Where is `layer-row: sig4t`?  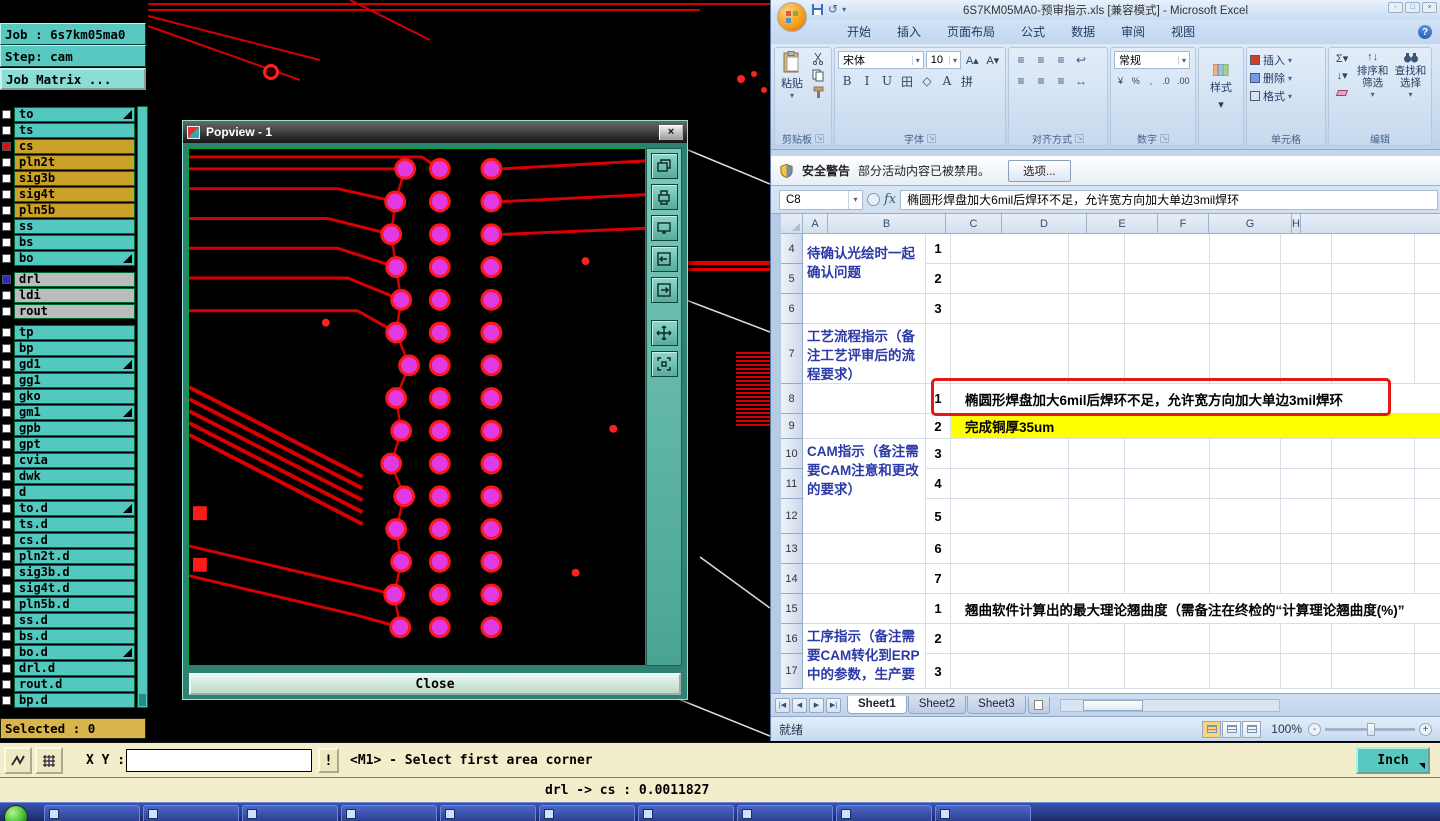 layer-row: sig4t is located at coordinates (68, 194).